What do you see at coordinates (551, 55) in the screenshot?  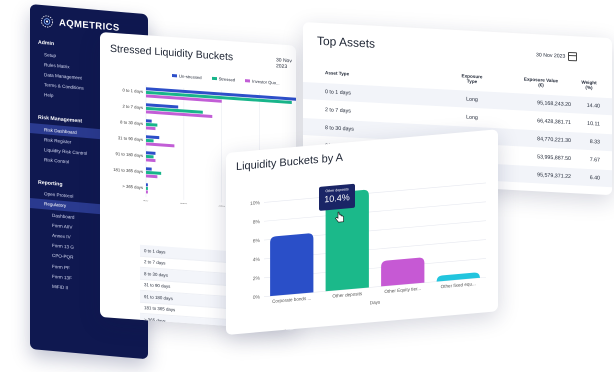 I see `top-assets-date-text: 30 Nov 2023` at bounding box center [551, 55].